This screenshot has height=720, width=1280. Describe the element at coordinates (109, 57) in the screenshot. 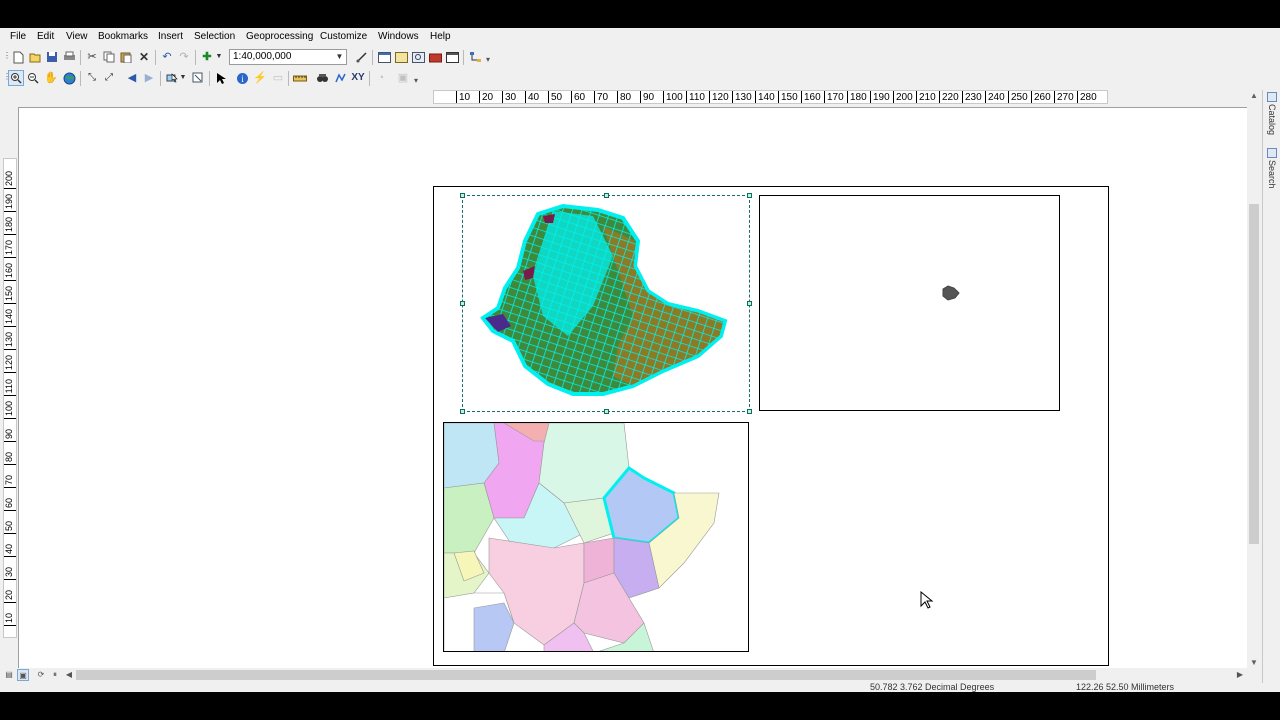

I see `copy-icon` at that location.